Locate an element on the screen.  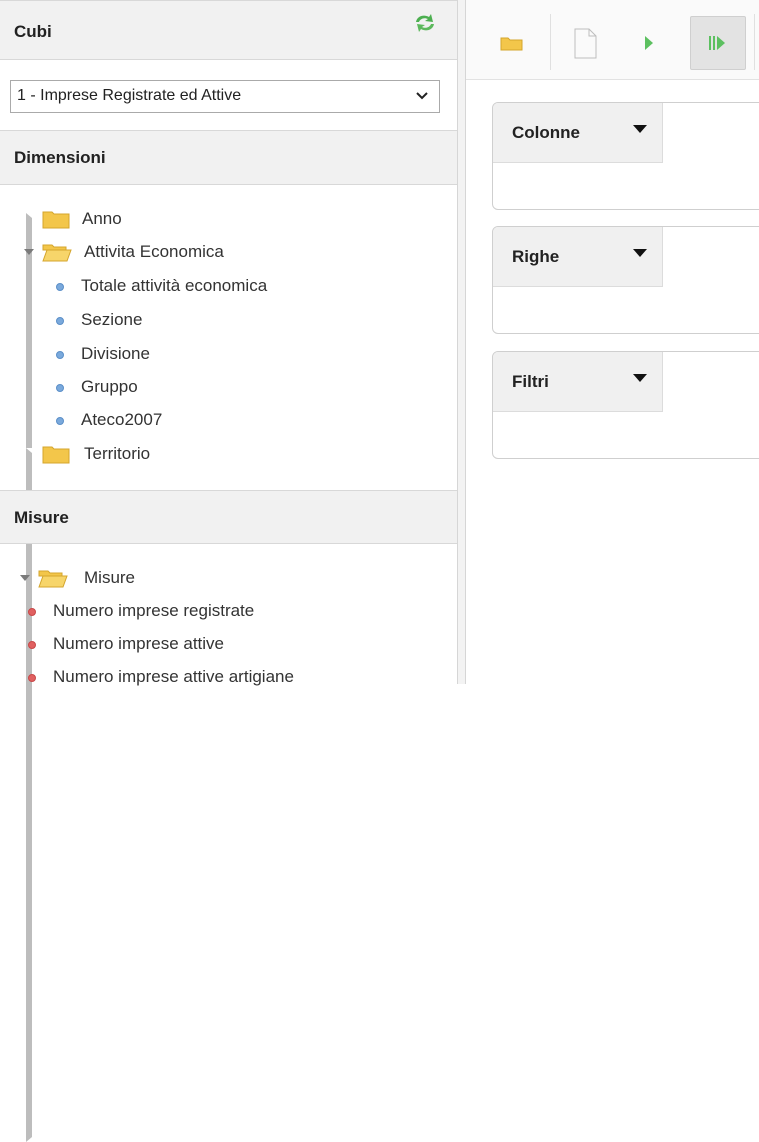
tree-item-sezione: Sezione is located at coordinates (220, 320).